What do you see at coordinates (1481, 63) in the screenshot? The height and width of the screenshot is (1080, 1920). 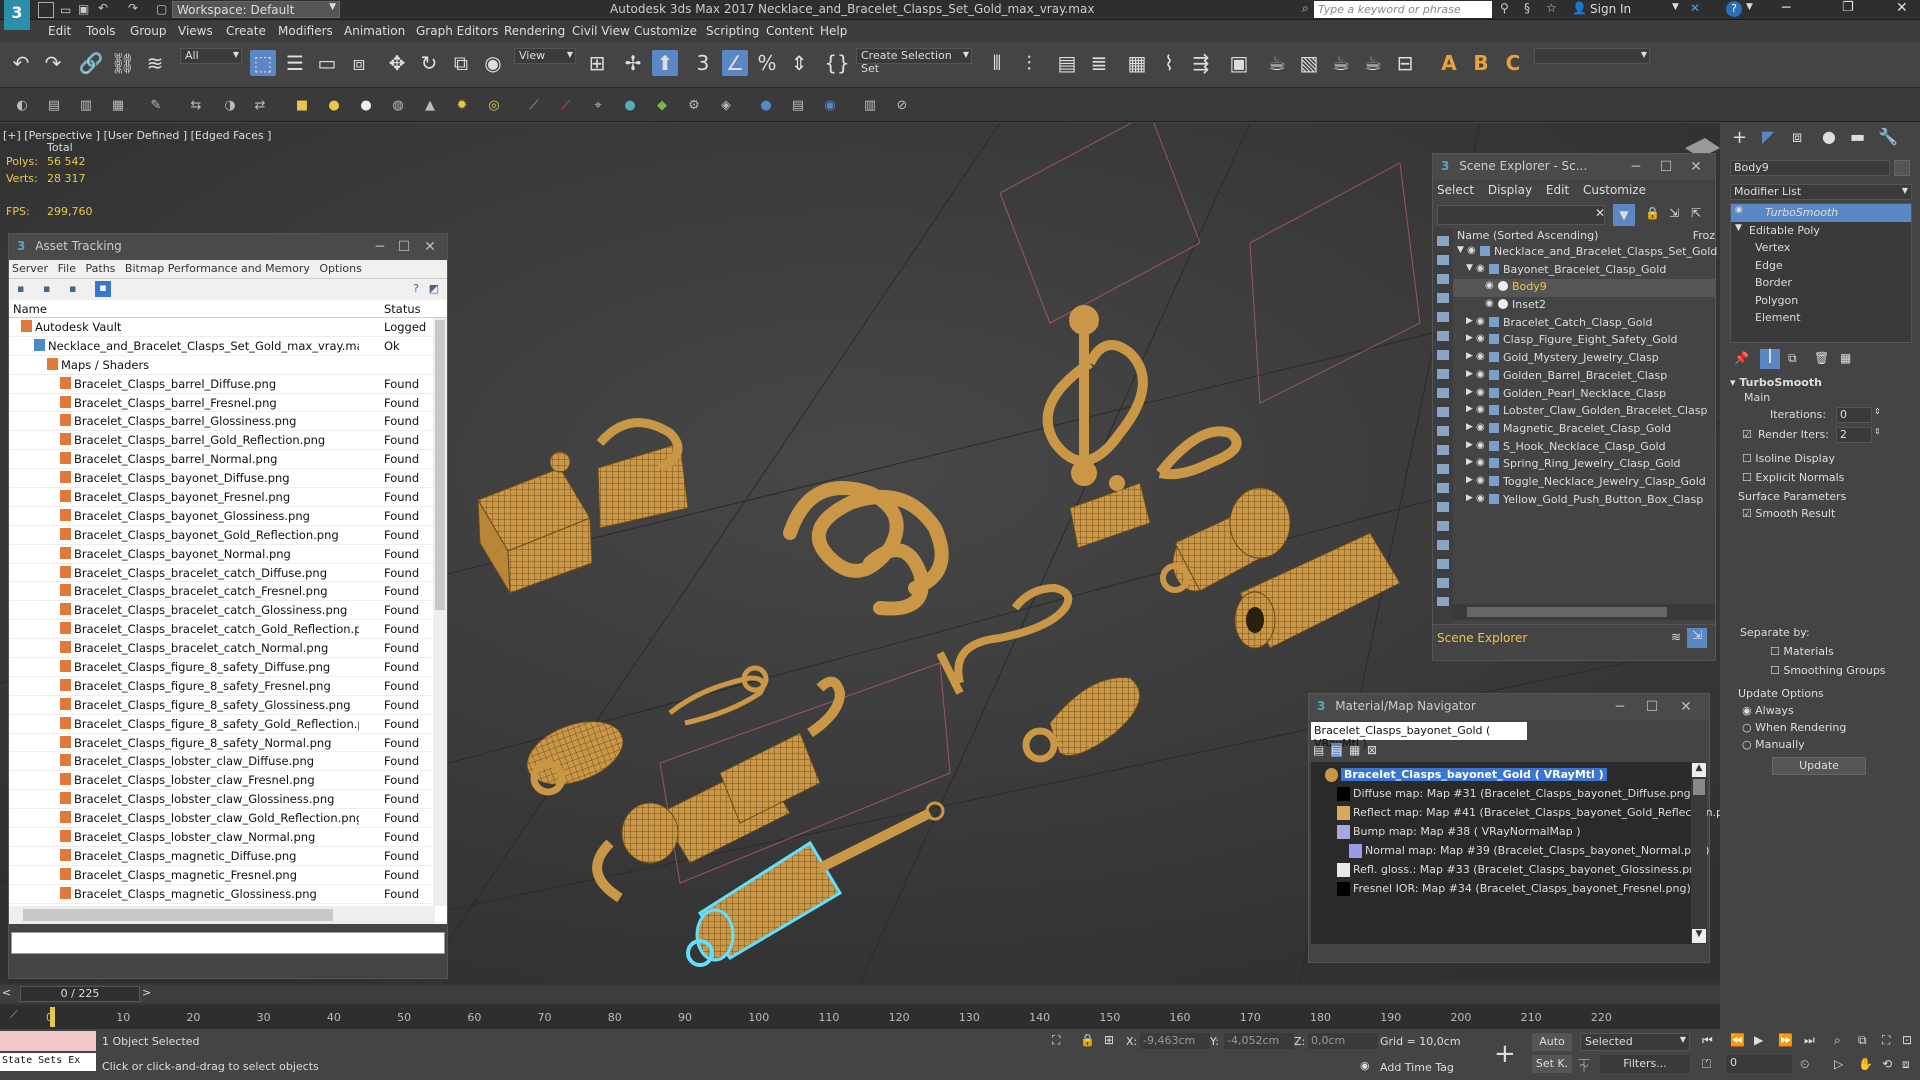 I see `vray-b-icon: B` at bounding box center [1481, 63].